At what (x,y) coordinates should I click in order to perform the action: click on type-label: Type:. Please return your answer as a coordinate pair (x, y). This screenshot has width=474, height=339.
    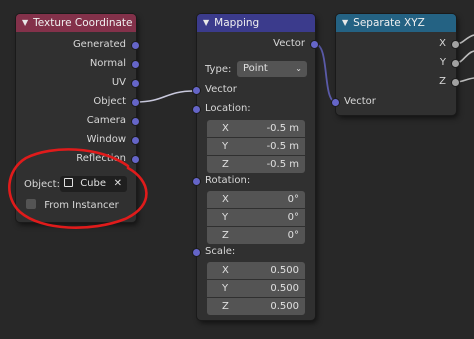
    Looking at the image, I should click on (218, 69).